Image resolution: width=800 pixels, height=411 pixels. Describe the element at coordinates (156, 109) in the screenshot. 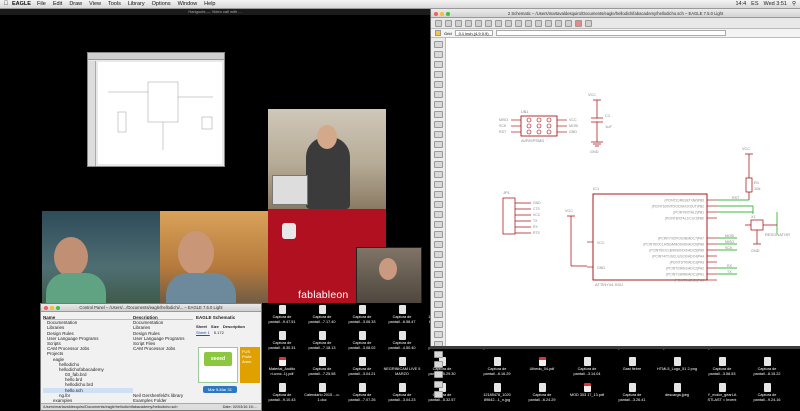

I see `shared-screen-thumbnail` at that location.